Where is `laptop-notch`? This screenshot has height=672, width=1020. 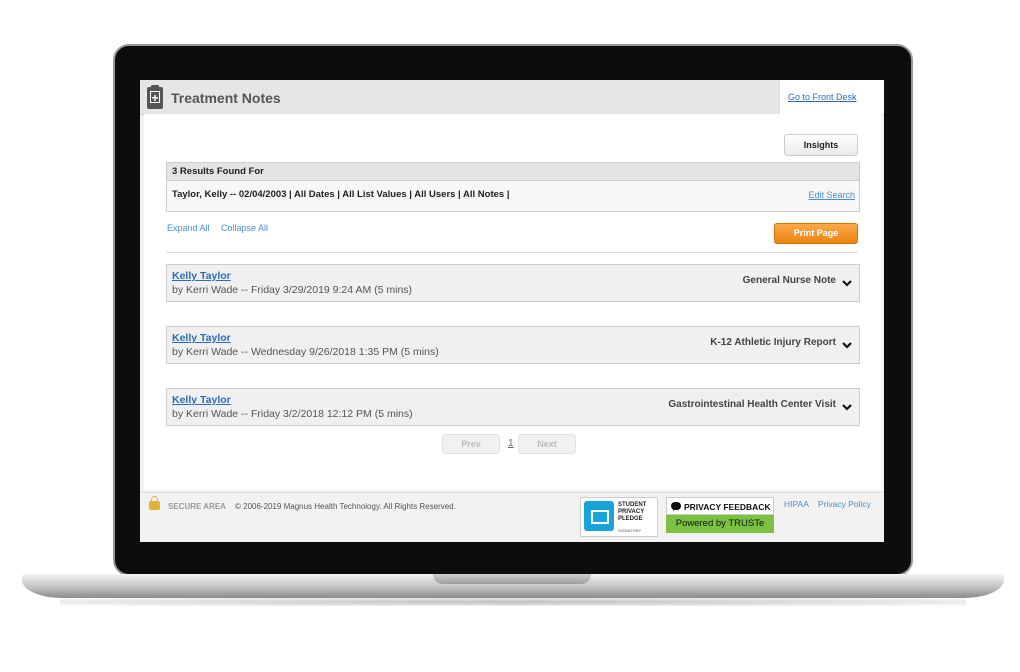 laptop-notch is located at coordinates (512, 579).